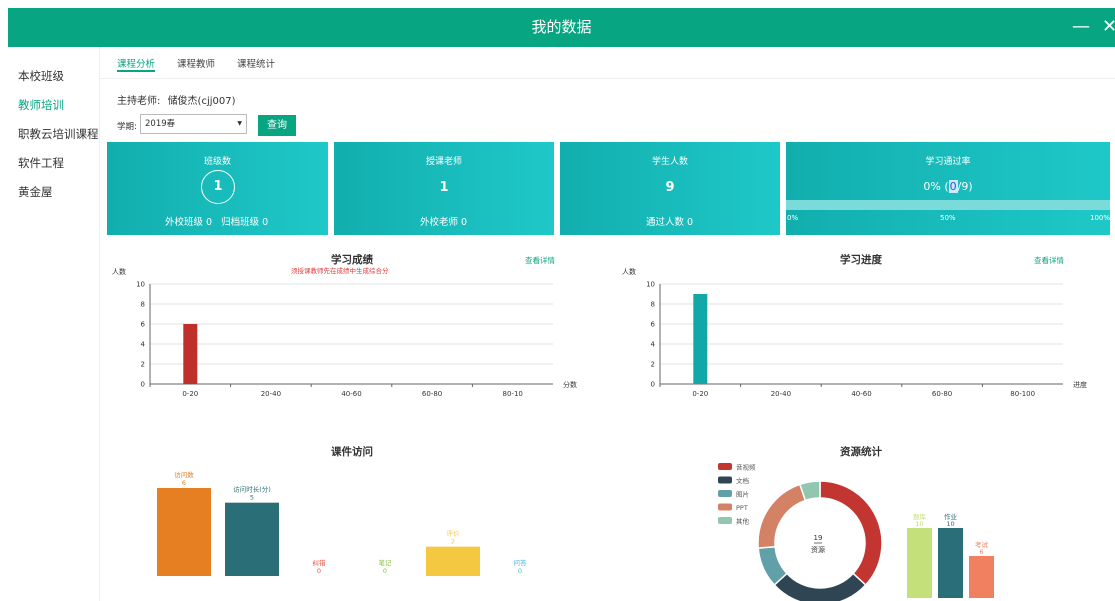 The height and width of the screenshot is (601, 1115). What do you see at coordinates (781, 394) in the screenshot?
I see `progress-chart-xtick: 20-40` at bounding box center [781, 394].